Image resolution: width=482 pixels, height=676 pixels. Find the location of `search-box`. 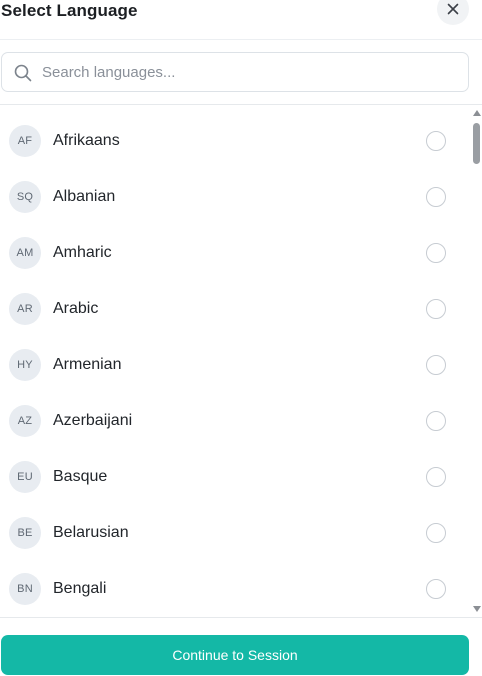

search-box is located at coordinates (235, 72).